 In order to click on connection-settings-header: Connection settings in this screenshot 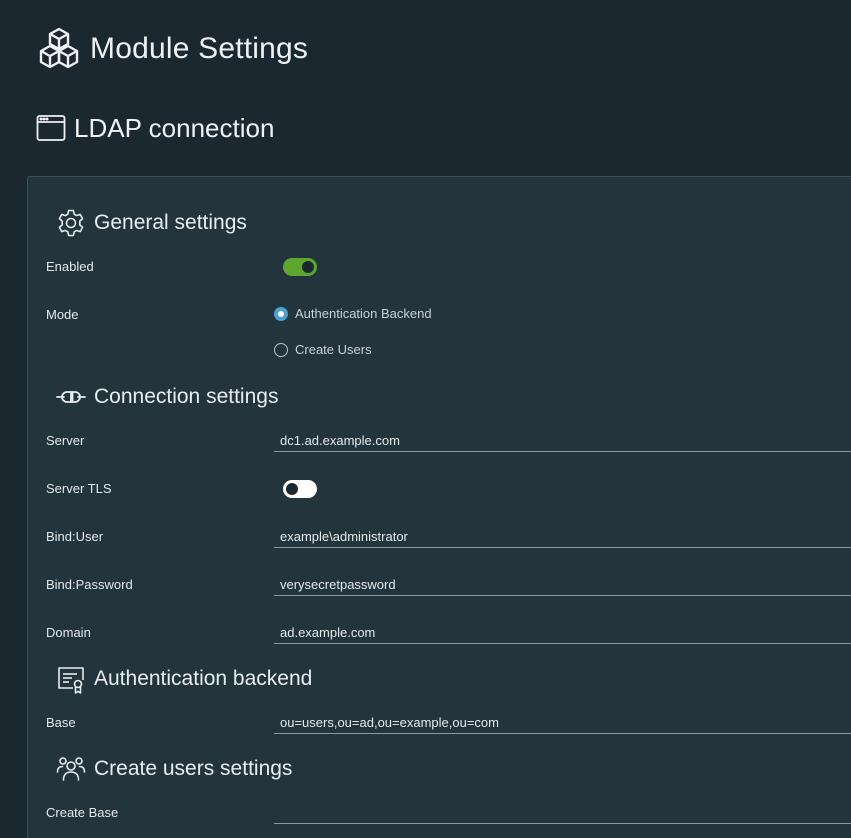, I will do `click(166, 397)`.